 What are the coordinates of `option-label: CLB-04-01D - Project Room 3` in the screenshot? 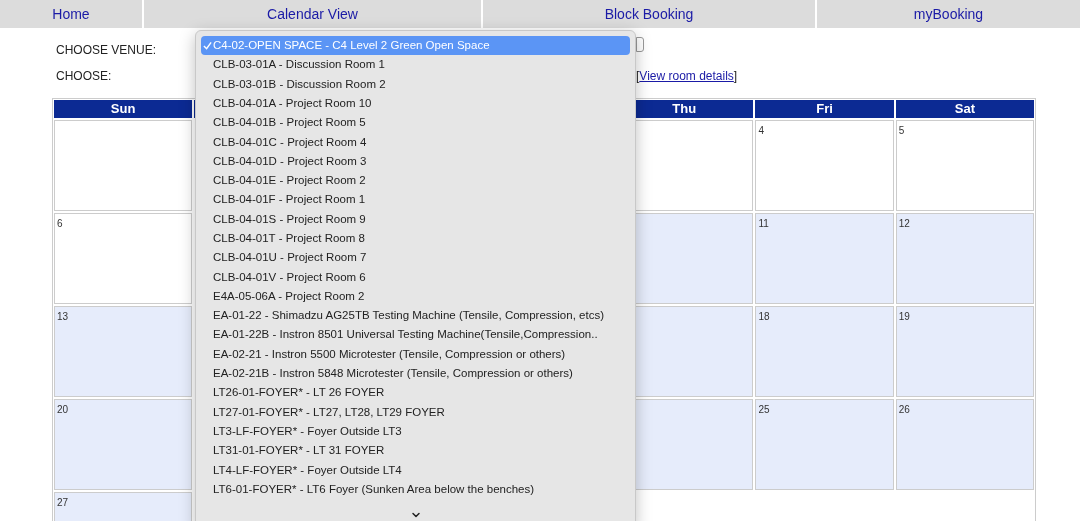 It's located at (290, 161).